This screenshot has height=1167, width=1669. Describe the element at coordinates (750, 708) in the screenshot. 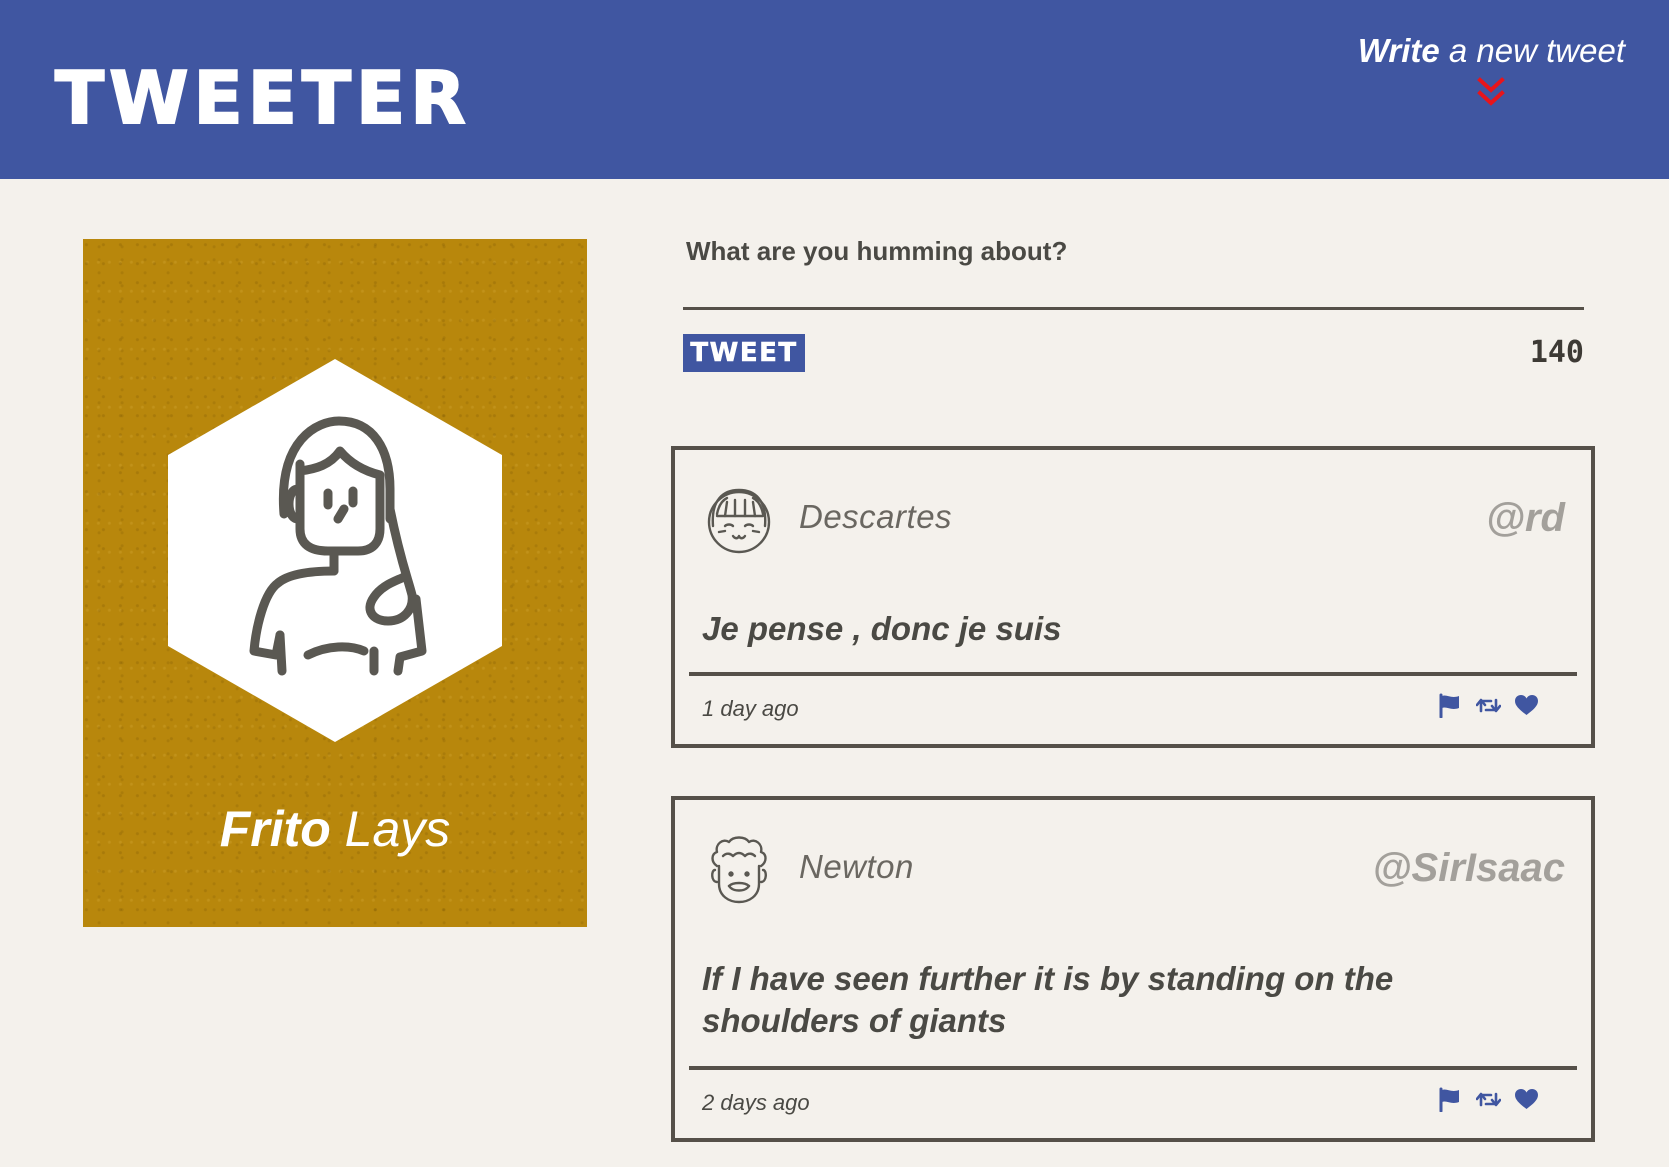

I see `tweet-timestamp: 1 day ago` at that location.